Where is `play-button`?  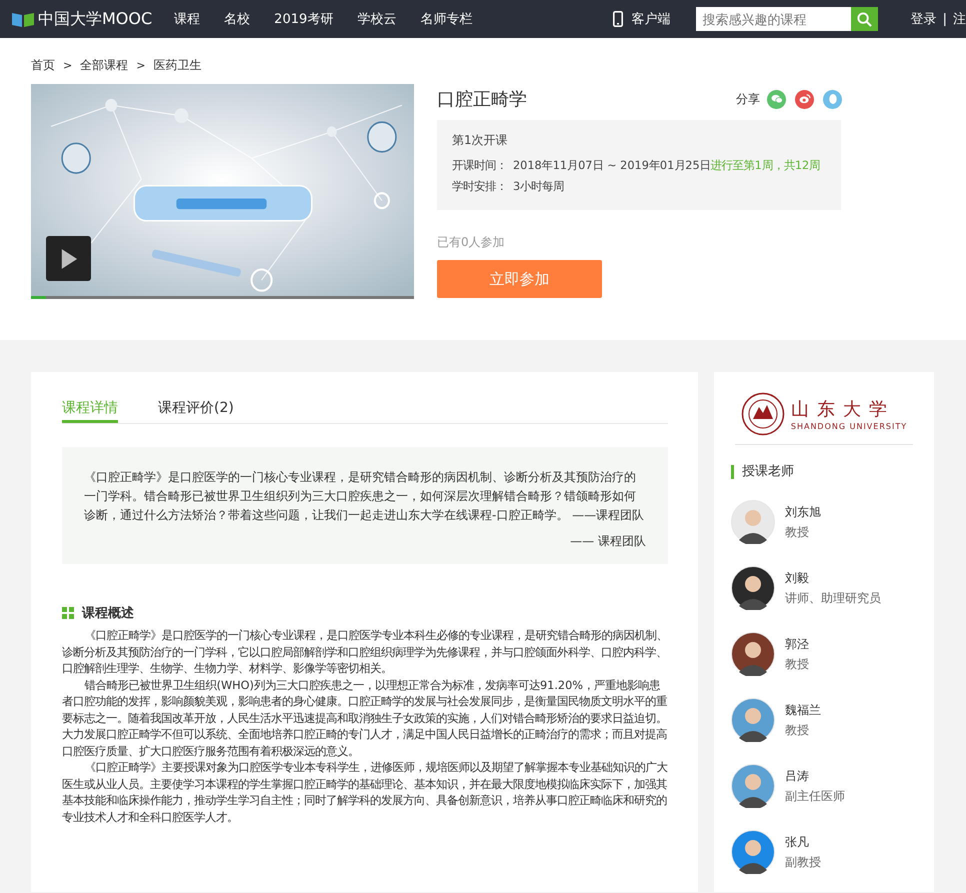
play-button is located at coordinates (68, 258).